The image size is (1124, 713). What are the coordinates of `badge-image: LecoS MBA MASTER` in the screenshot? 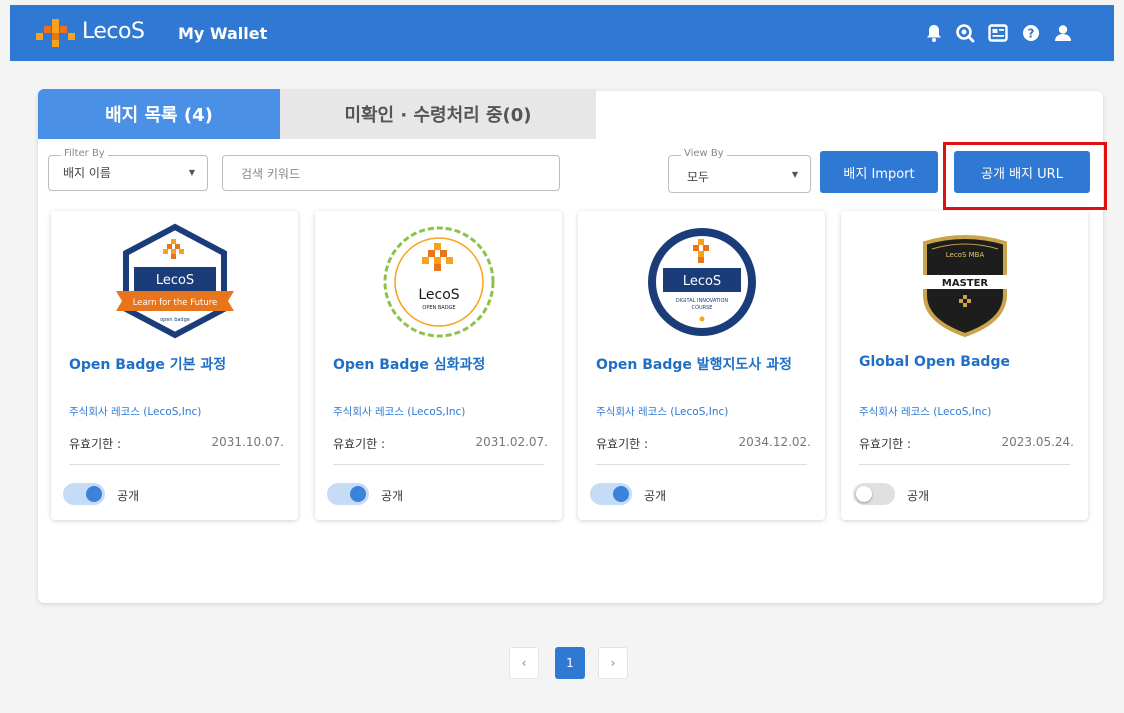 It's located at (965, 286).